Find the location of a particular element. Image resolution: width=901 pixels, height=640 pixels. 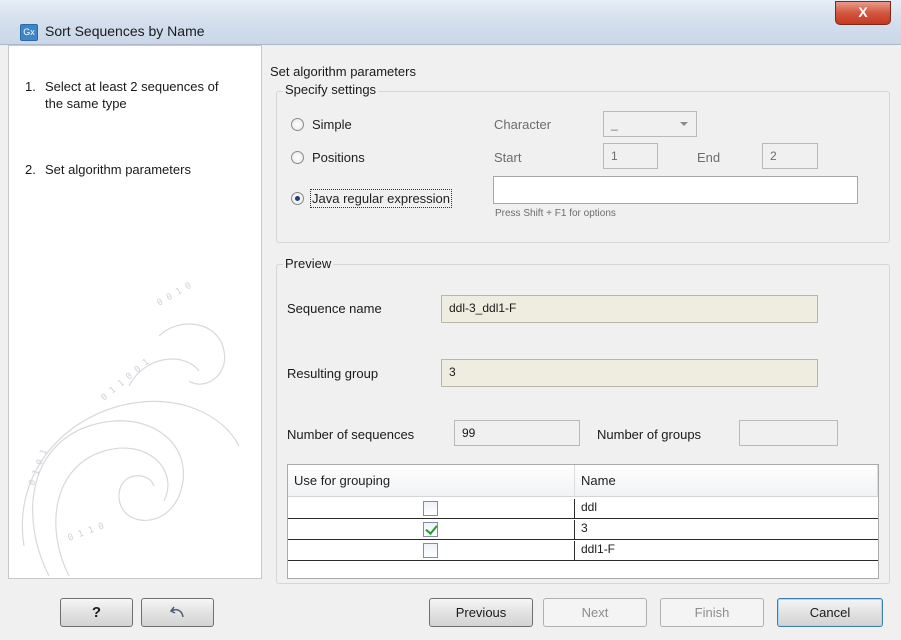

finish-button: Finish is located at coordinates (712, 612).